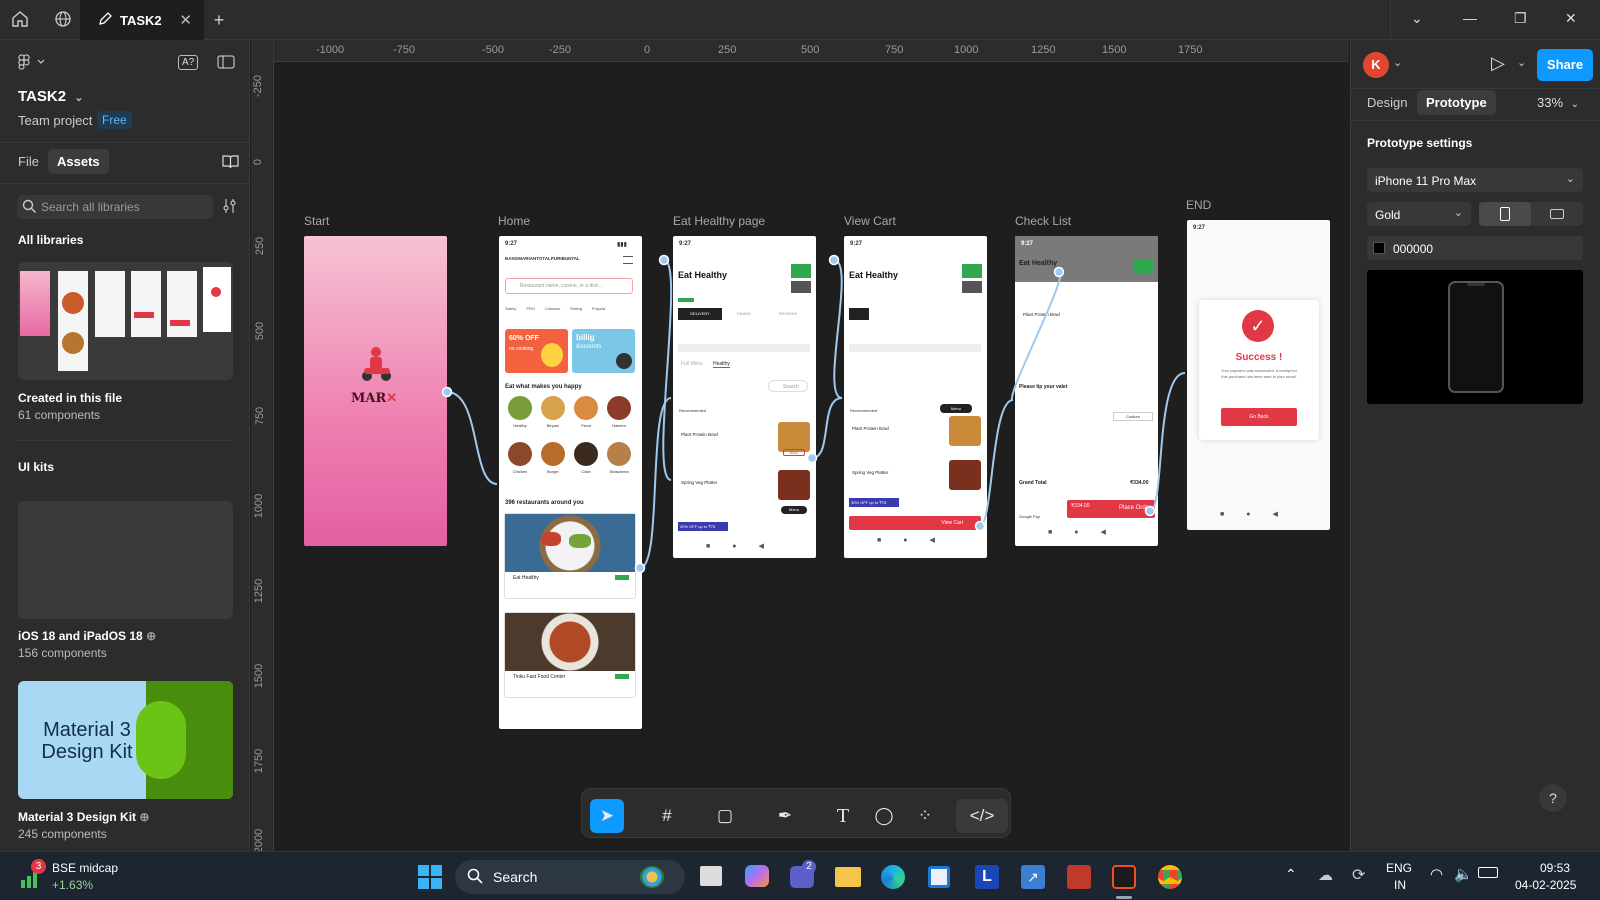 The width and height of the screenshot is (1600, 900). What do you see at coordinates (51, 240) in the screenshot?
I see `all-libraries-heading: All libraries` at bounding box center [51, 240].